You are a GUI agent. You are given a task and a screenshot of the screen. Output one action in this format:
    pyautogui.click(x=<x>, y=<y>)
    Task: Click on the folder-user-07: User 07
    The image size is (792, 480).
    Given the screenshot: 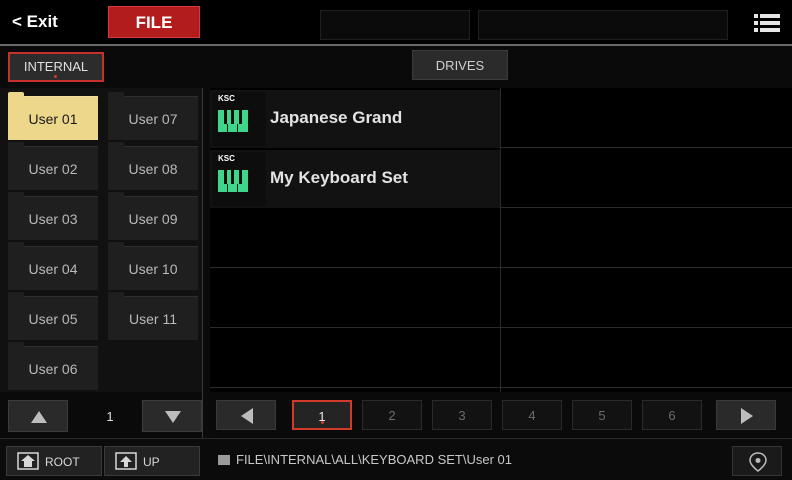 What is the action you would take?
    pyautogui.click(x=153, y=116)
    